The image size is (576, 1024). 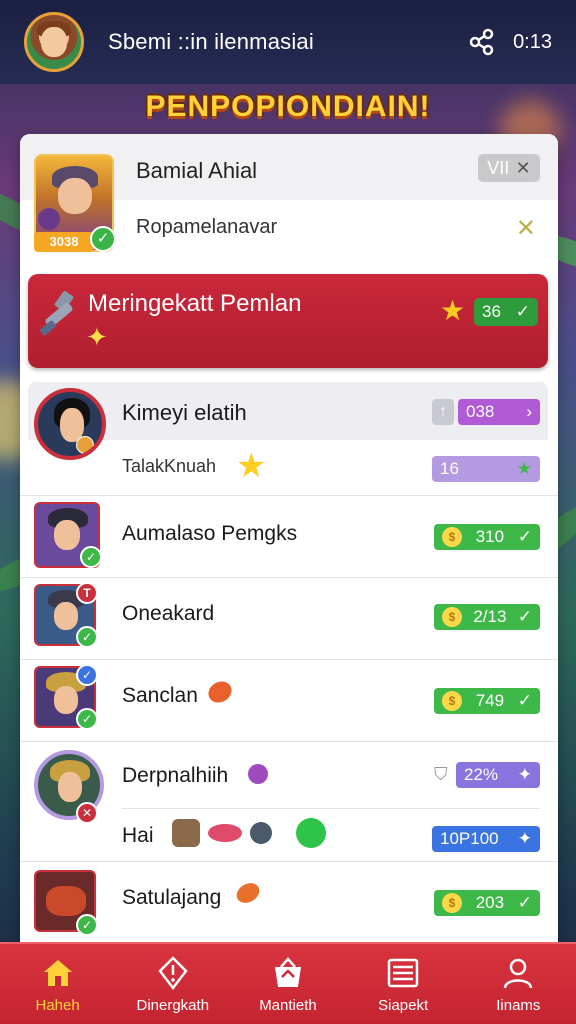 I want to click on dismiss-icon: ✕, so click(x=526, y=228).